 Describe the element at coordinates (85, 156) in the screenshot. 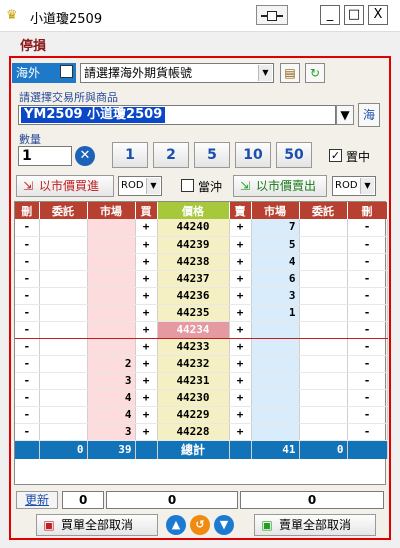

I see `clear-quantity-icon: ✕` at that location.